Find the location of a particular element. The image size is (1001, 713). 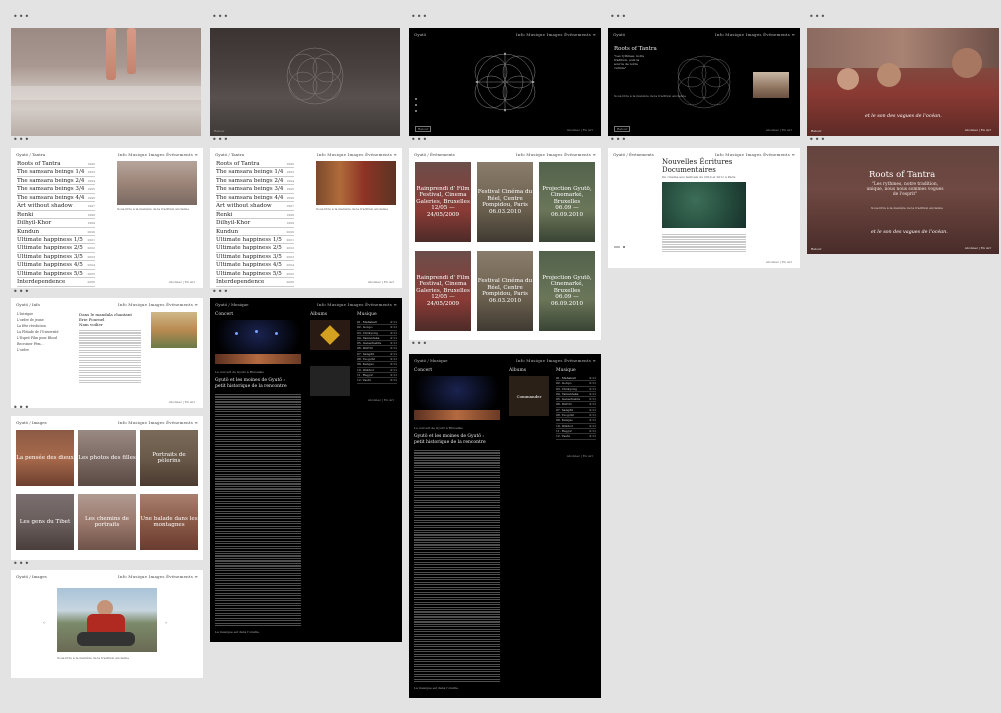

info-nav-item: La fête révolution is located at coordinates (45, 326).